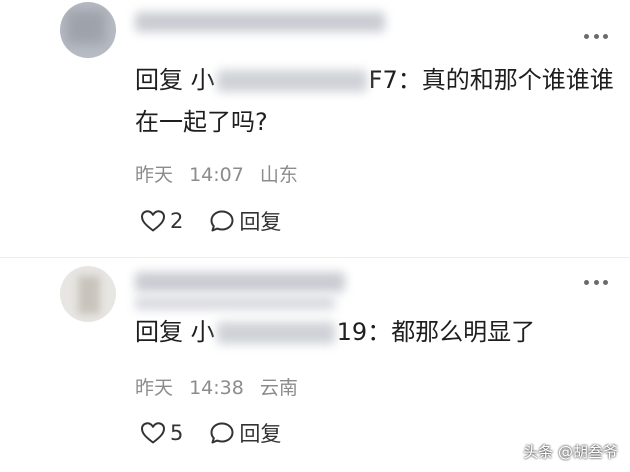 This screenshot has width=630, height=472. What do you see at coordinates (375, 101) in the screenshot?
I see `comment-text: 回复 小 F7：真的和那个谁谁谁在一起了吗?` at bounding box center [375, 101].